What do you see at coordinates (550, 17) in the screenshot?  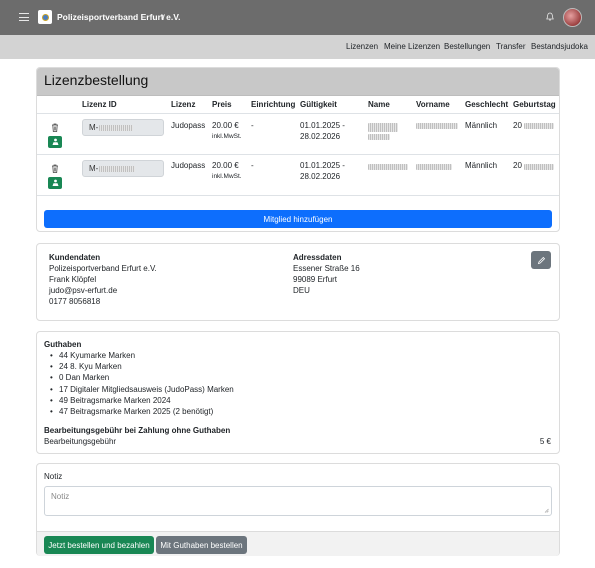 I see `bell-icon` at bounding box center [550, 17].